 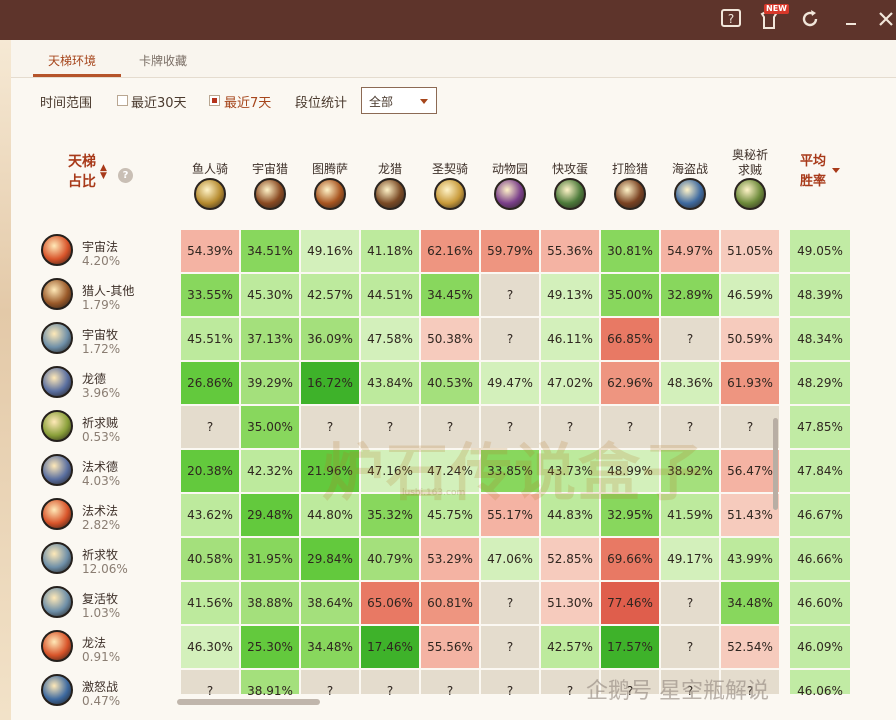 What do you see at coordinates (270, 603) in the screenshot?
I see `winrate-cell: 38.88%` at bounding box center [270, 603].